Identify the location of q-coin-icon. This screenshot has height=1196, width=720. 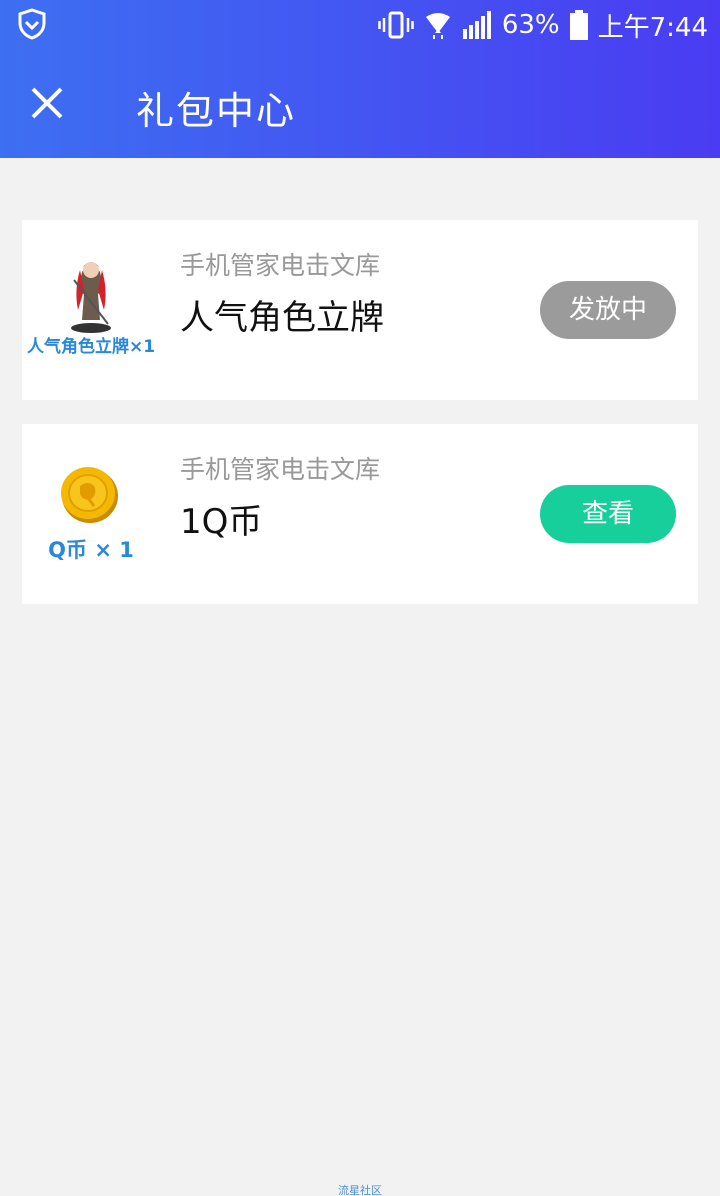
(89, 495).